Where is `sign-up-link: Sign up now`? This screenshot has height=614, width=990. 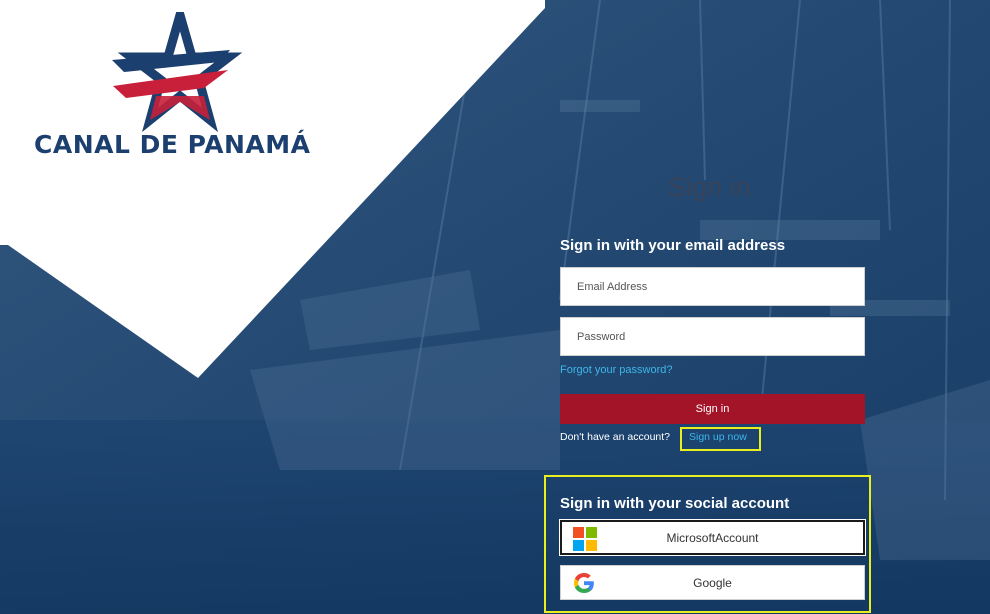 sign-up-link: Sign up now is located at coordinates (718, 437).